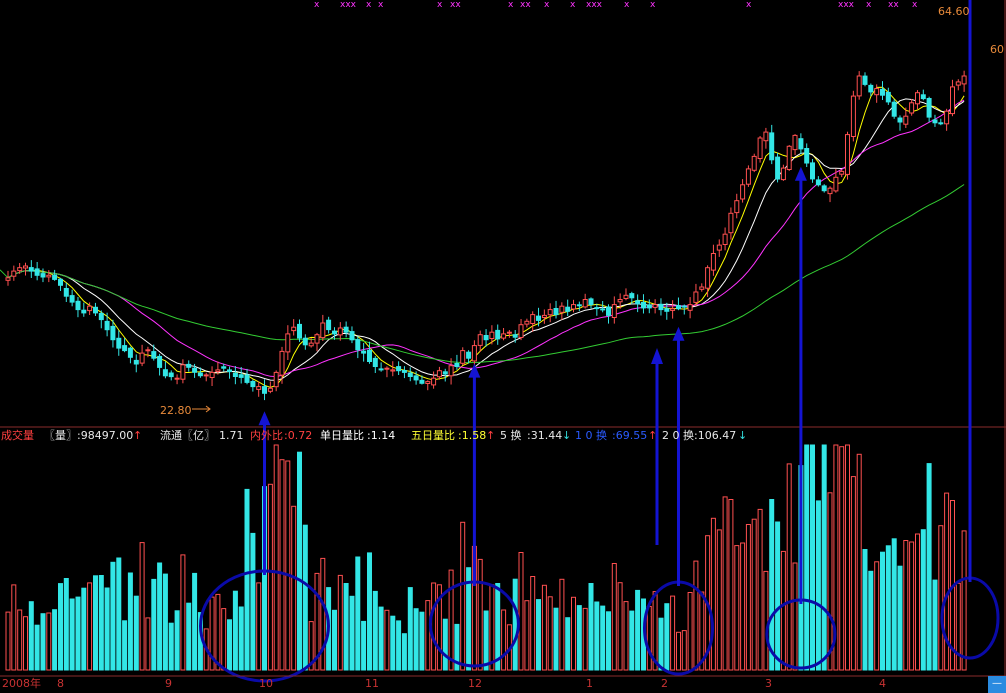  I want to click on single-ratio-label: 单日量比, so click(342, 435).